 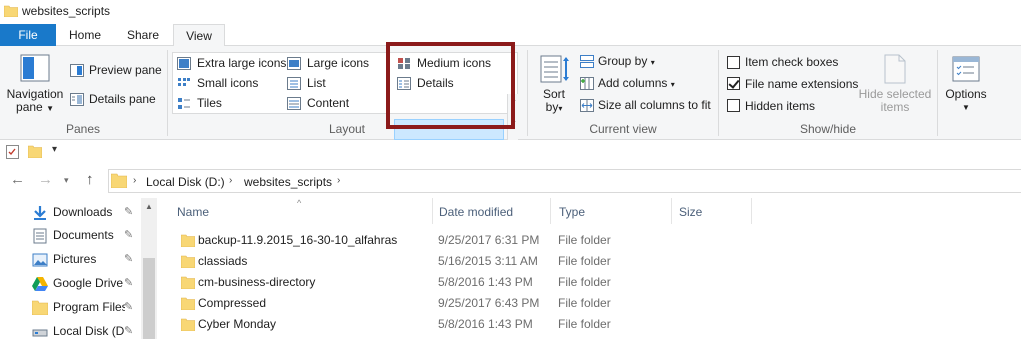 What do you see at coordinates (223, 261) in the screenshot?
I see `file-name: classiads` at bounding box center [223, 261].